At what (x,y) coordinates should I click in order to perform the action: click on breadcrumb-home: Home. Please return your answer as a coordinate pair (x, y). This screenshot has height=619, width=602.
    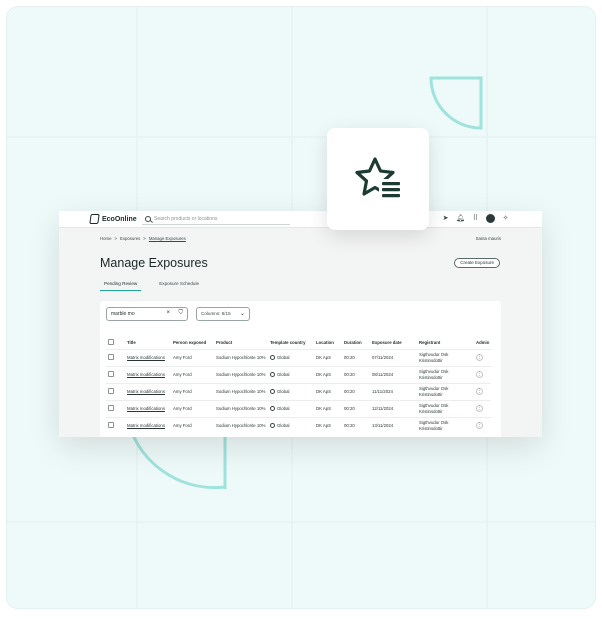
    Looking at the image, I should click on (105, 238).